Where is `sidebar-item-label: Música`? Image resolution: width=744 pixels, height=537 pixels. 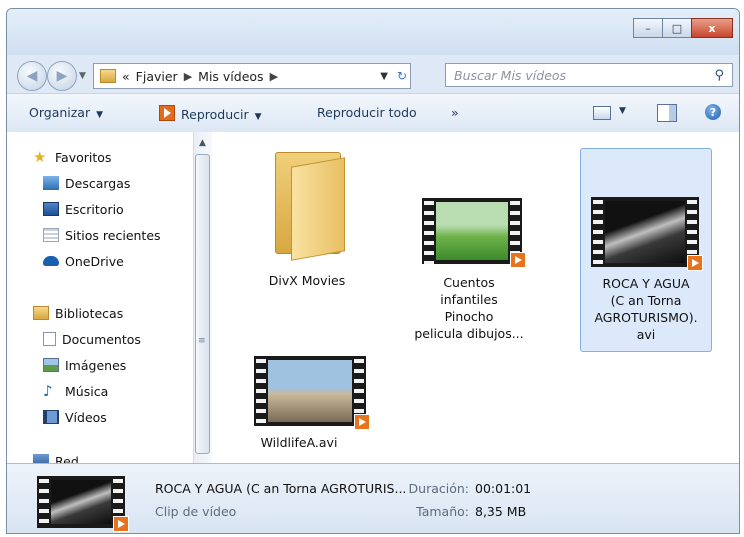 sidebar-item-label: Música is located at coordinates (87, 391).